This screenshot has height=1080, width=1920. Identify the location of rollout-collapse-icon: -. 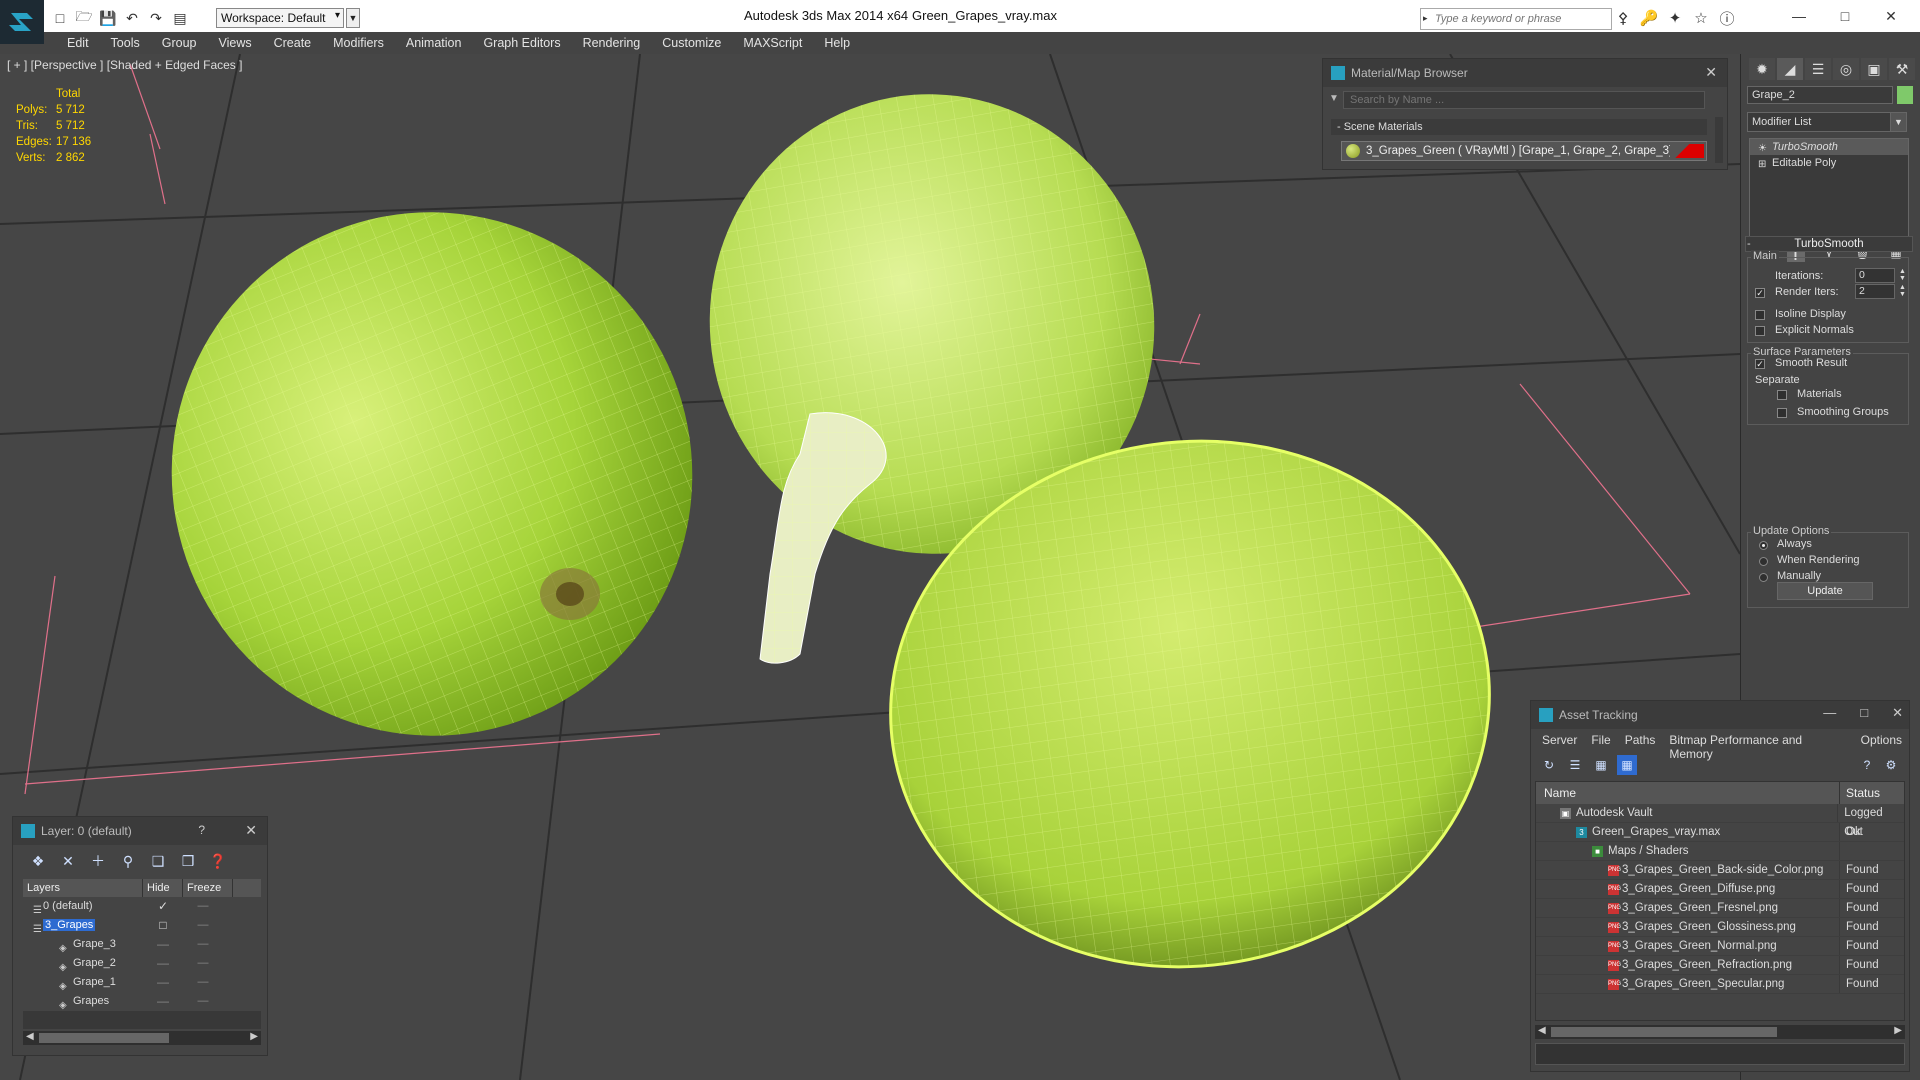
(1749, 244).